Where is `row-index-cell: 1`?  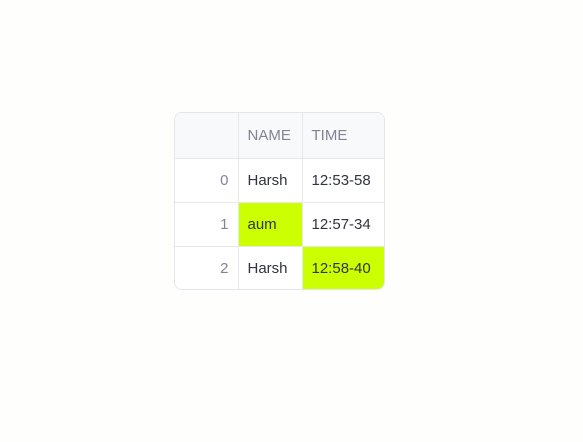 row-index-cell: 1 is located at coordinates (207, 224).